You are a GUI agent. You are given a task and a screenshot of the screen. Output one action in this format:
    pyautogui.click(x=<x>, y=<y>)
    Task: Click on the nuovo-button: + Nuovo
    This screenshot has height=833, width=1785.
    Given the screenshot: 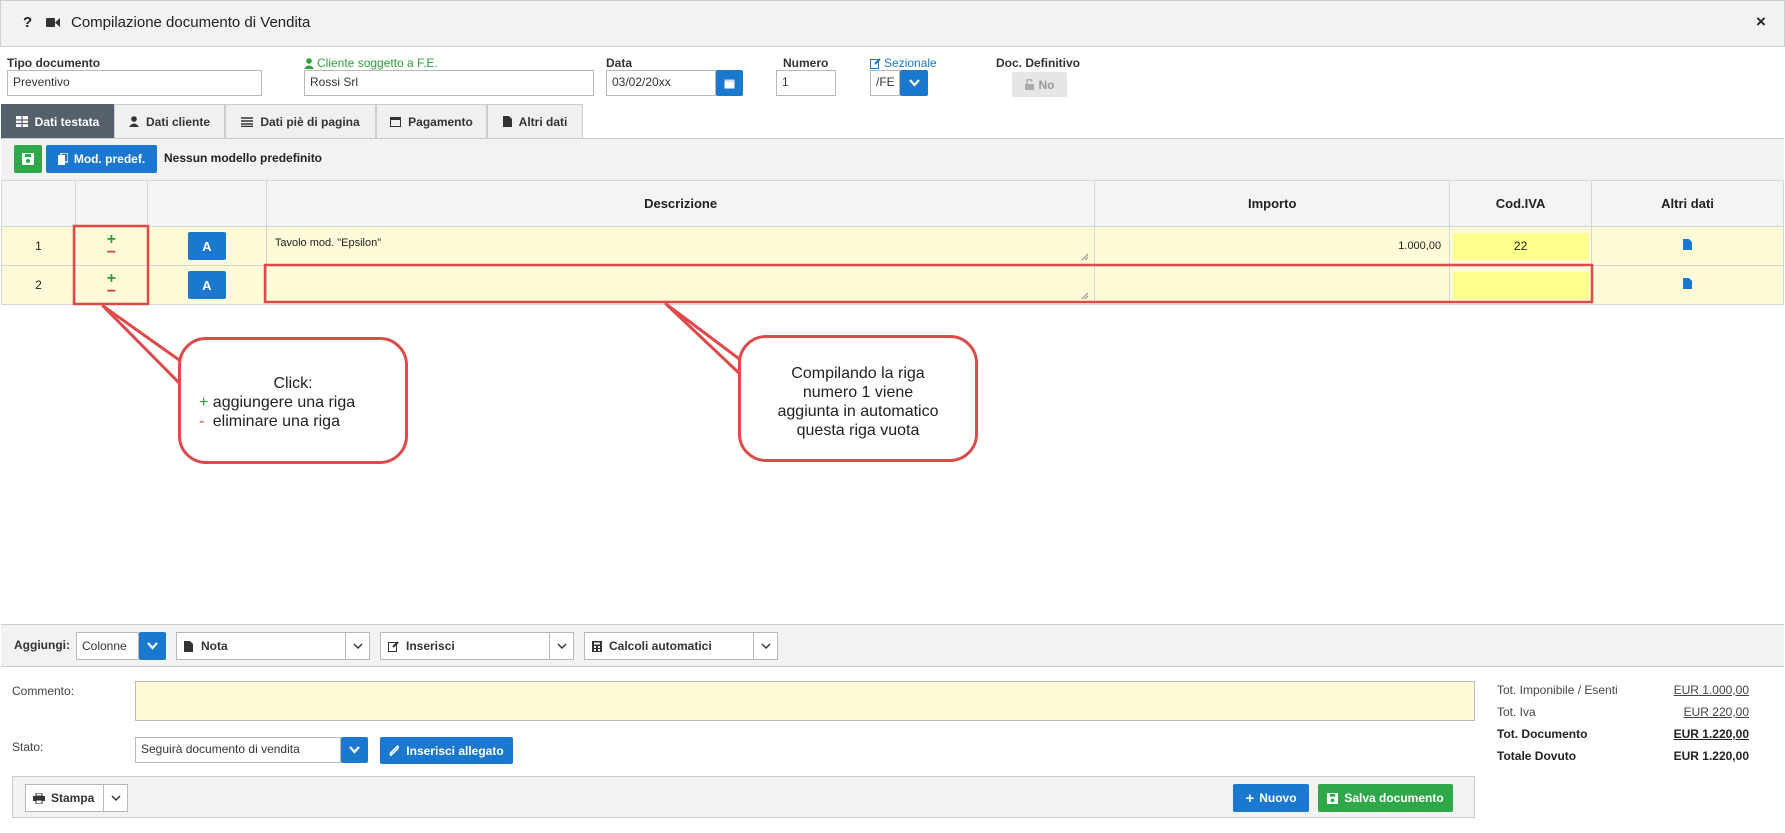 What is the action you would take?
    pyautogui.click(x=1271, y=798)
    